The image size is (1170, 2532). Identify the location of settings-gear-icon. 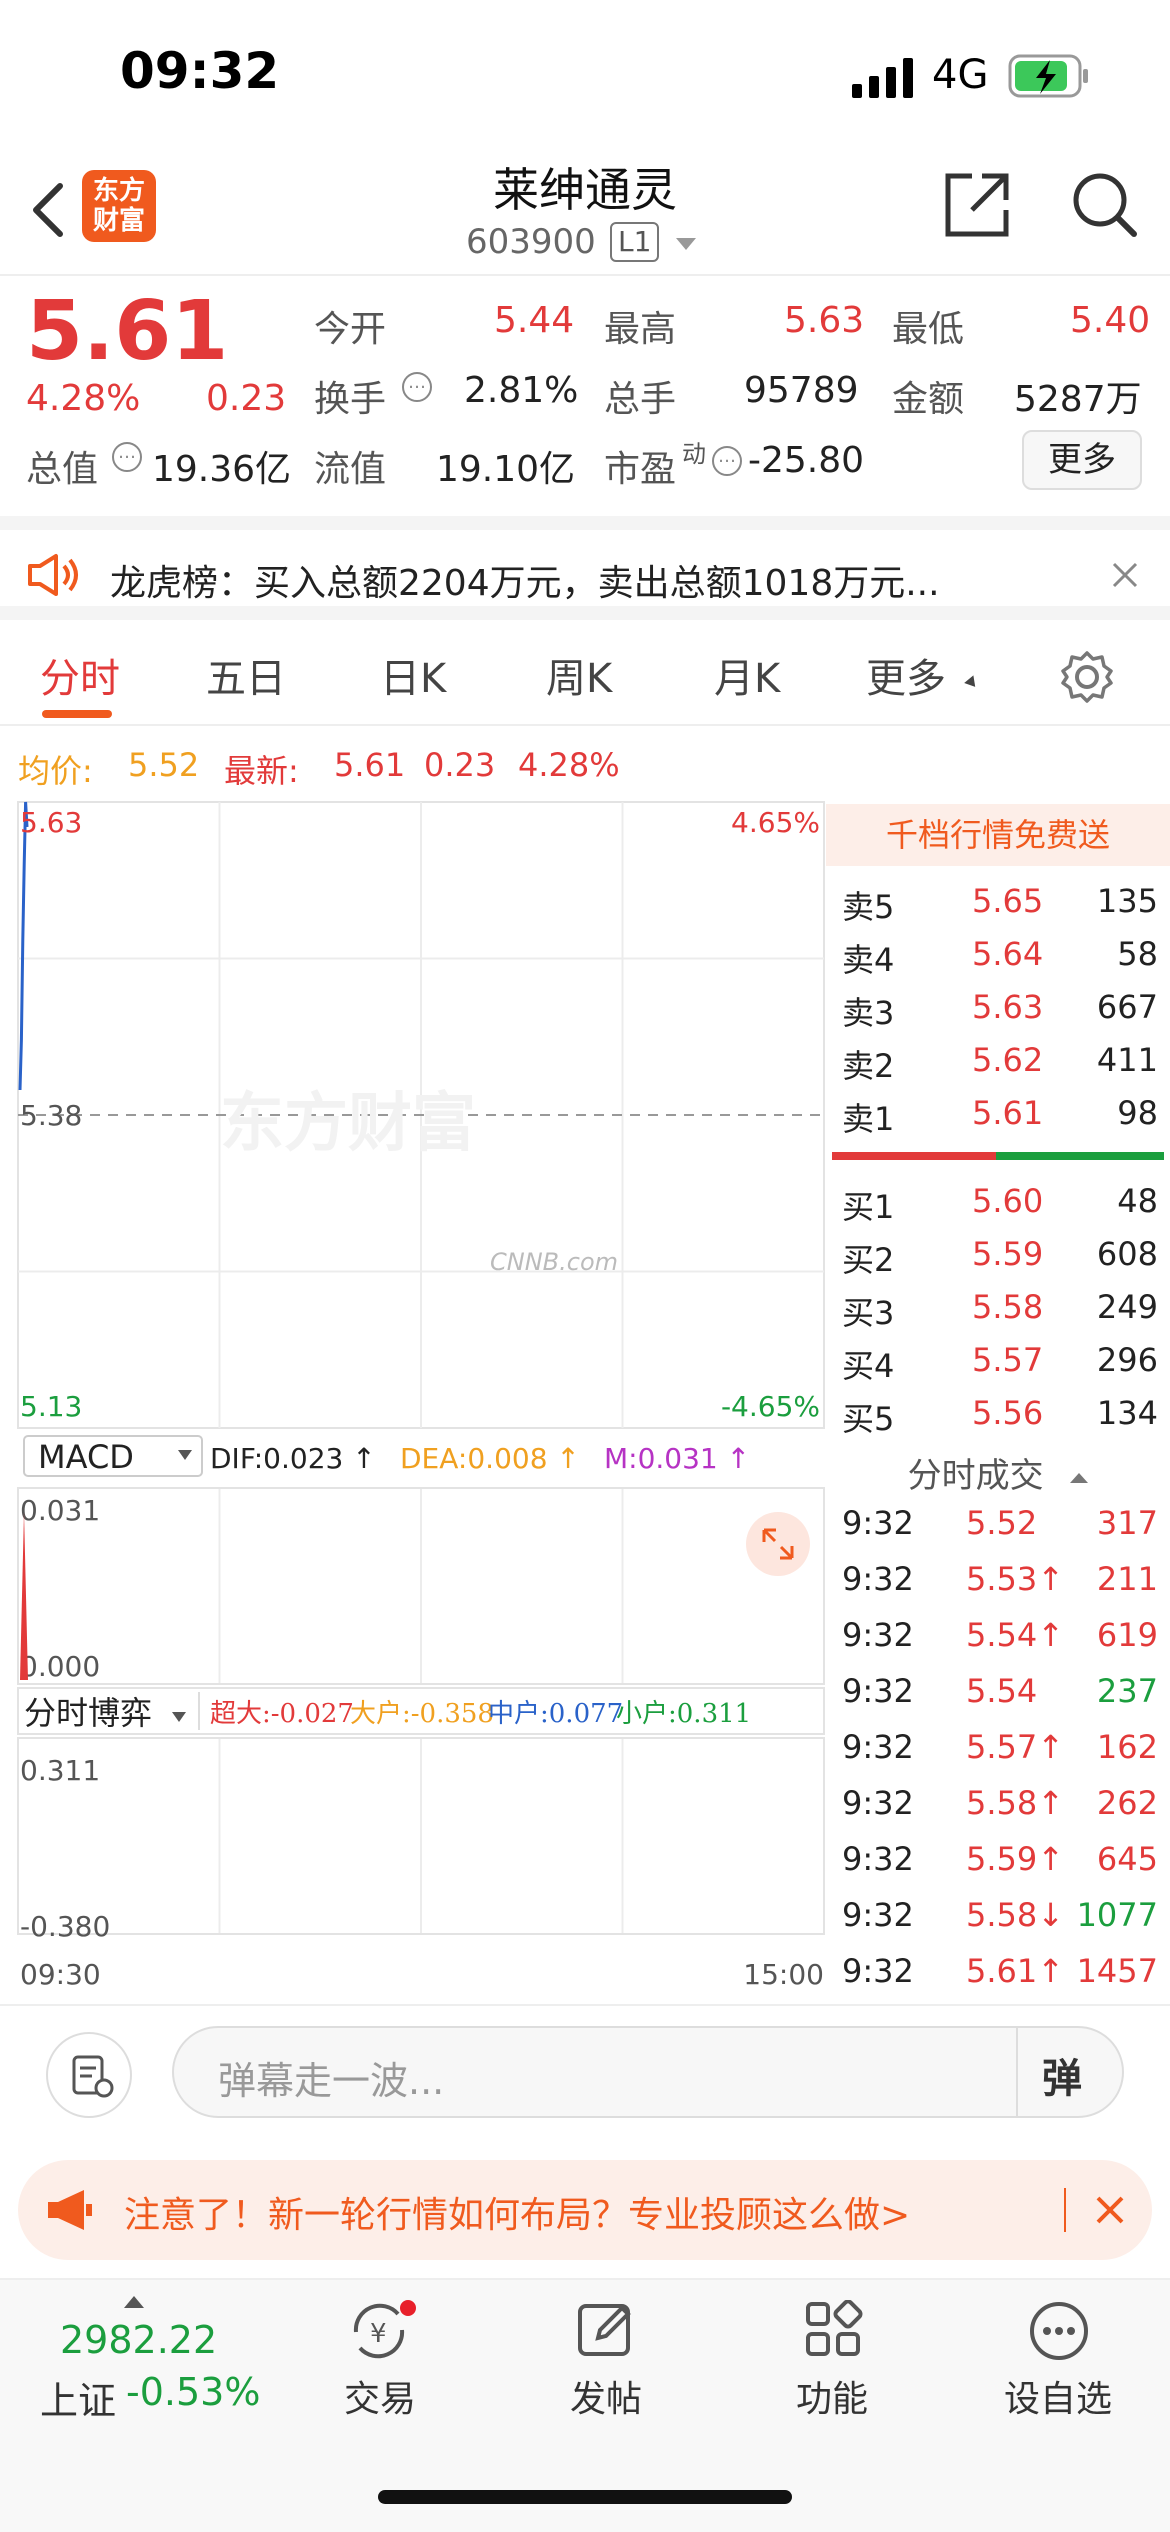
(1087, 677).